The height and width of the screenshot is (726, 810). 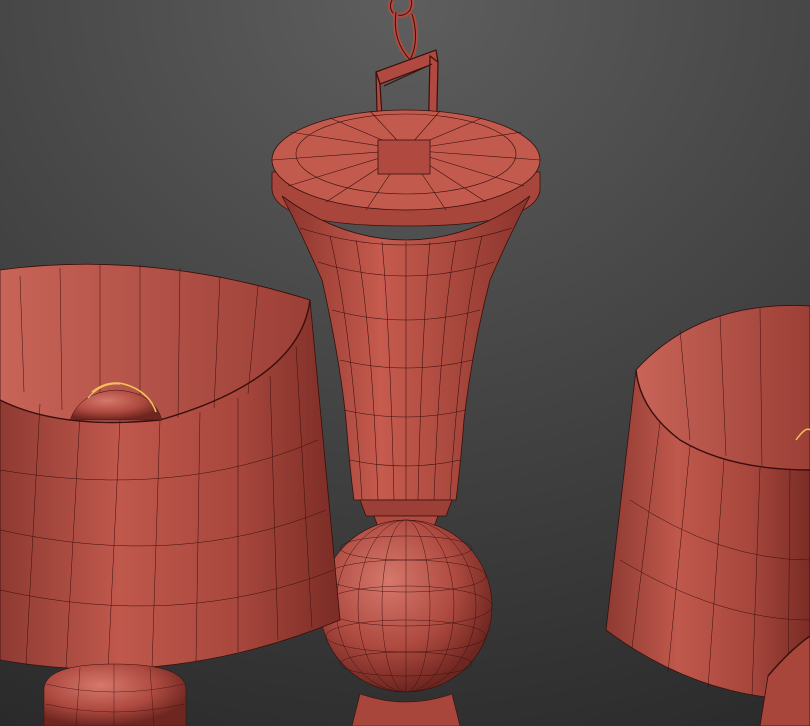 I want to click on lamp-base-left, so click(x=115, y=694).